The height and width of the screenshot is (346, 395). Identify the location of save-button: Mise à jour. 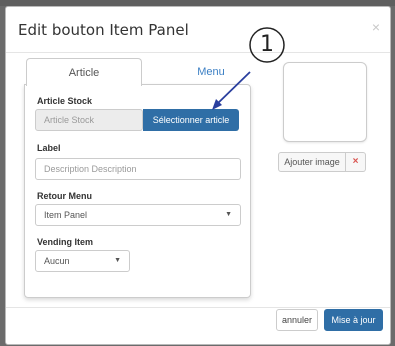
(353, 320).